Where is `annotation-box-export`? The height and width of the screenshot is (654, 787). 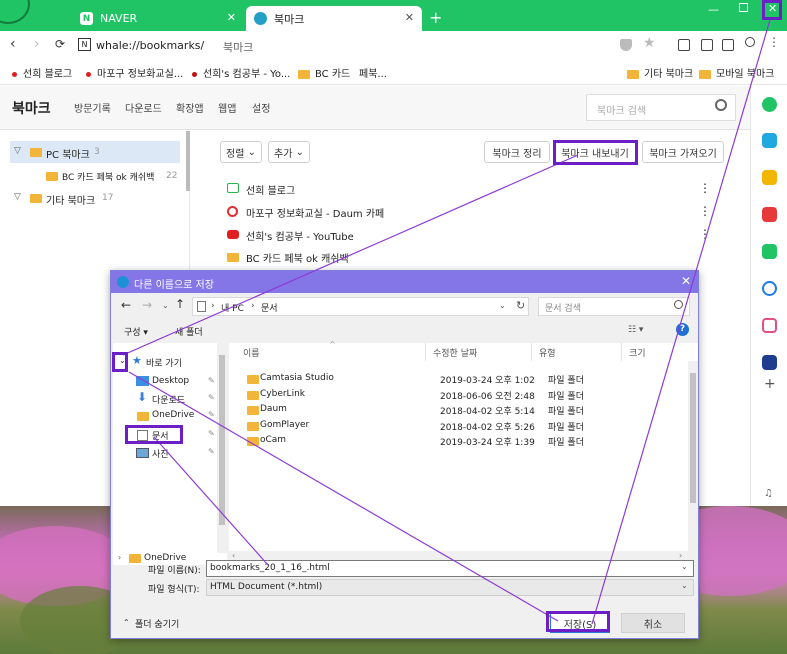 annotation-box-export is located at coordinates (595, 152).